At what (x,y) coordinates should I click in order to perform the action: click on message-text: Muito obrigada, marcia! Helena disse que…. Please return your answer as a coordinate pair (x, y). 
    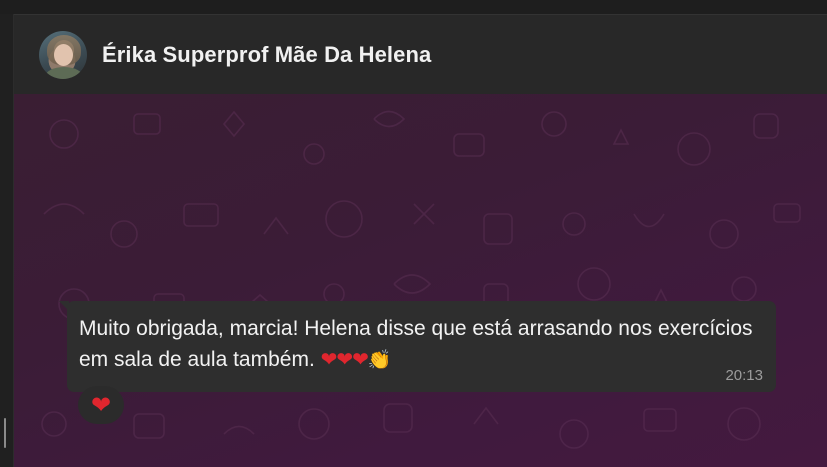
    Looking at the image, I should click on (424, 344).